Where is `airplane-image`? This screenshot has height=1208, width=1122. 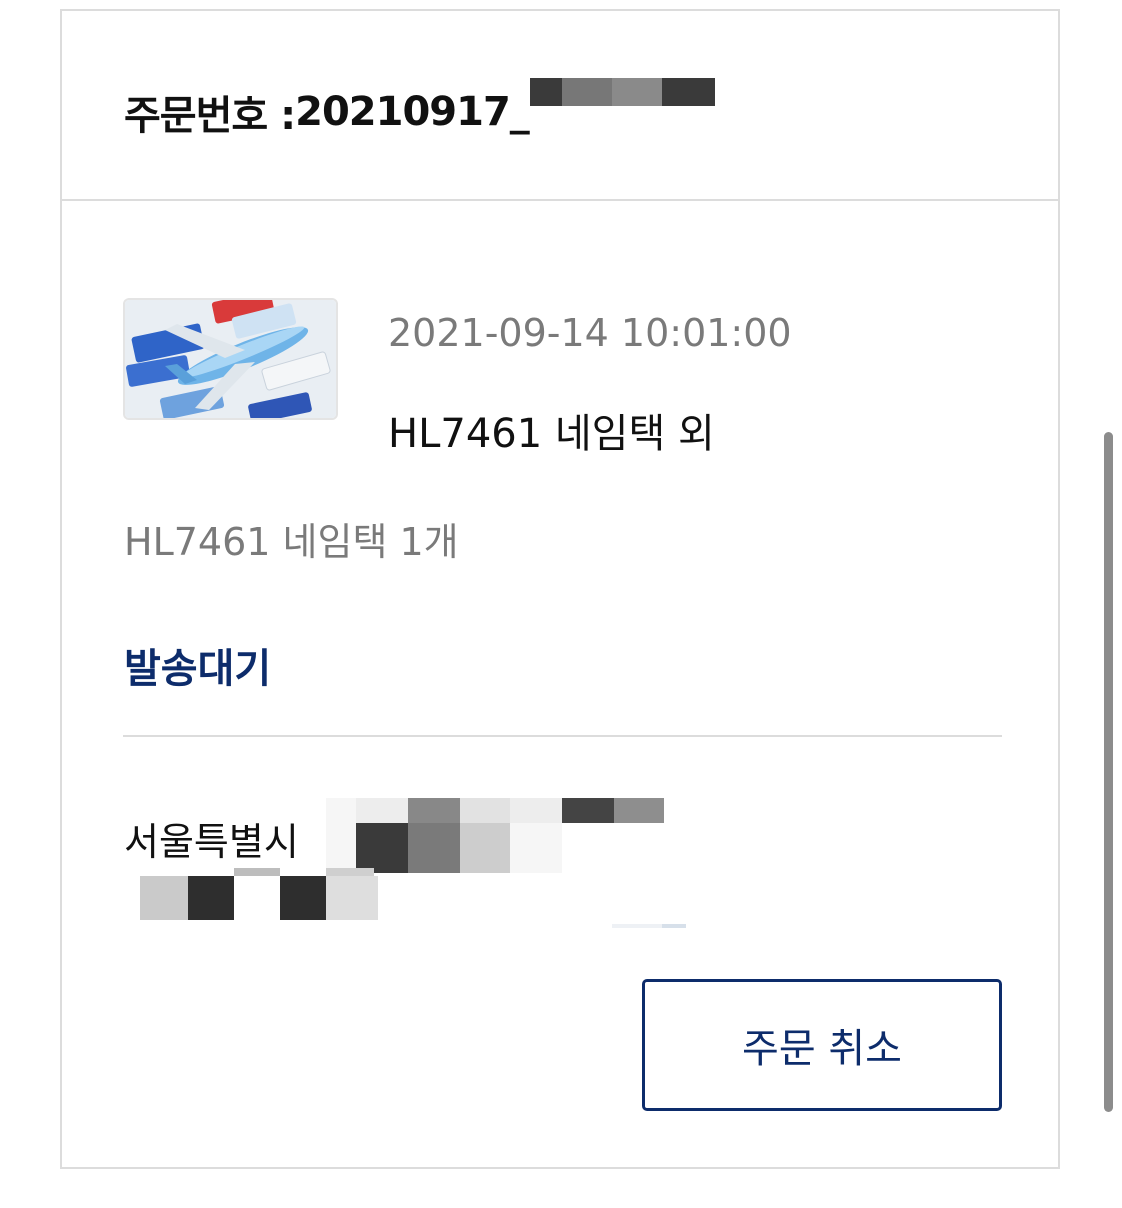
airplane-image is located at coordinates (230, 359).